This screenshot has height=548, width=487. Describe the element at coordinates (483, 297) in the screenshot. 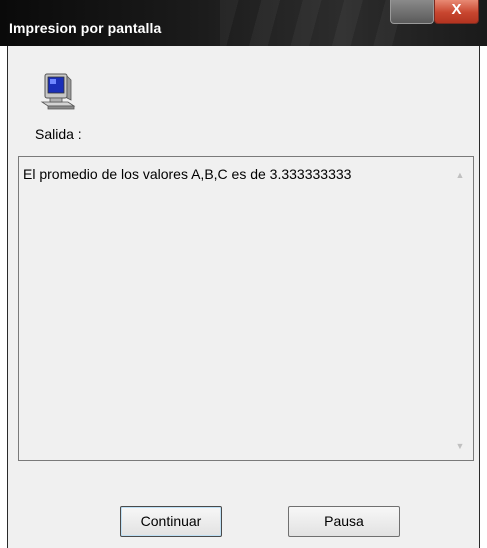

I see `window-frame-right` at that location.